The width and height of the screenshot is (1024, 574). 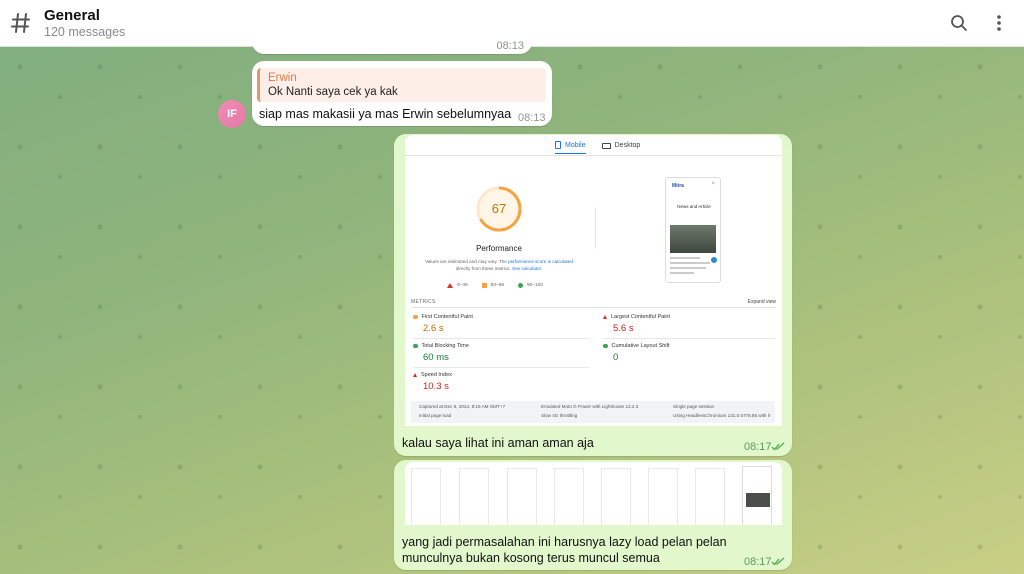 What do you see at coordinates (627, 145) in the screenshot?
I see `tab-desktop-label: Desktop` at bounding box center [627, 145].